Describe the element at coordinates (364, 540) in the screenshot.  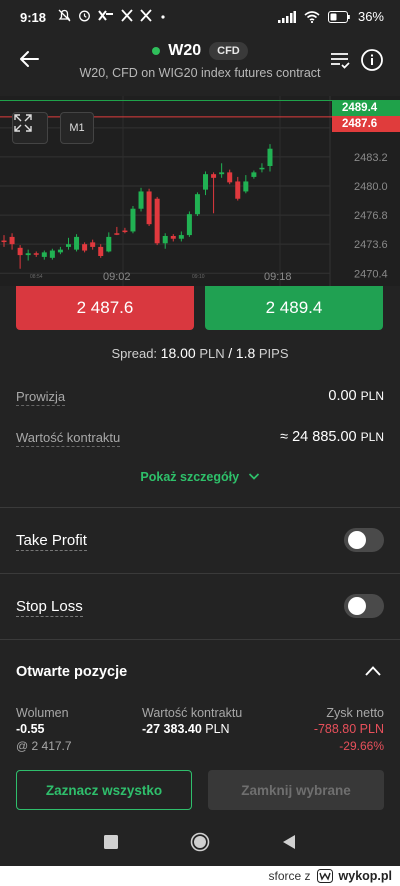
I see `take-profit-toggle` at that location.